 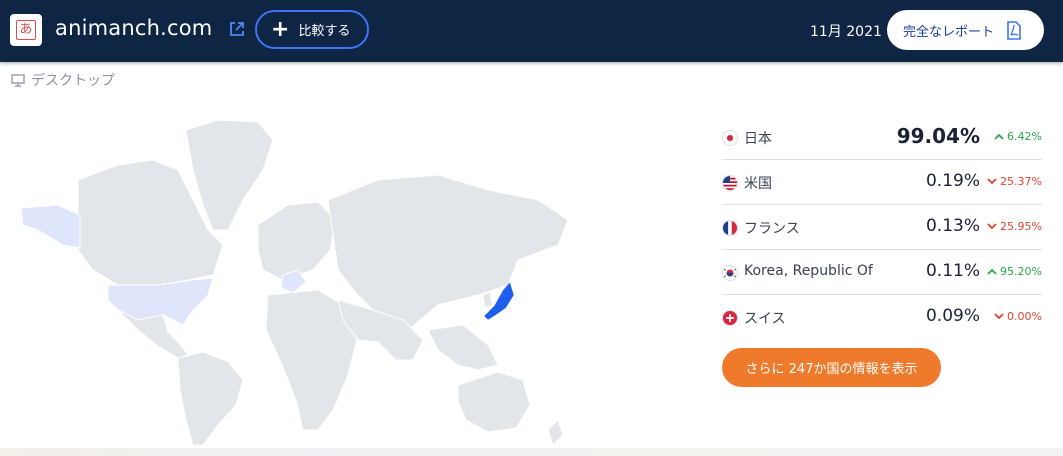 I want to click on map-new-zealand, so click(x=555, y=432).